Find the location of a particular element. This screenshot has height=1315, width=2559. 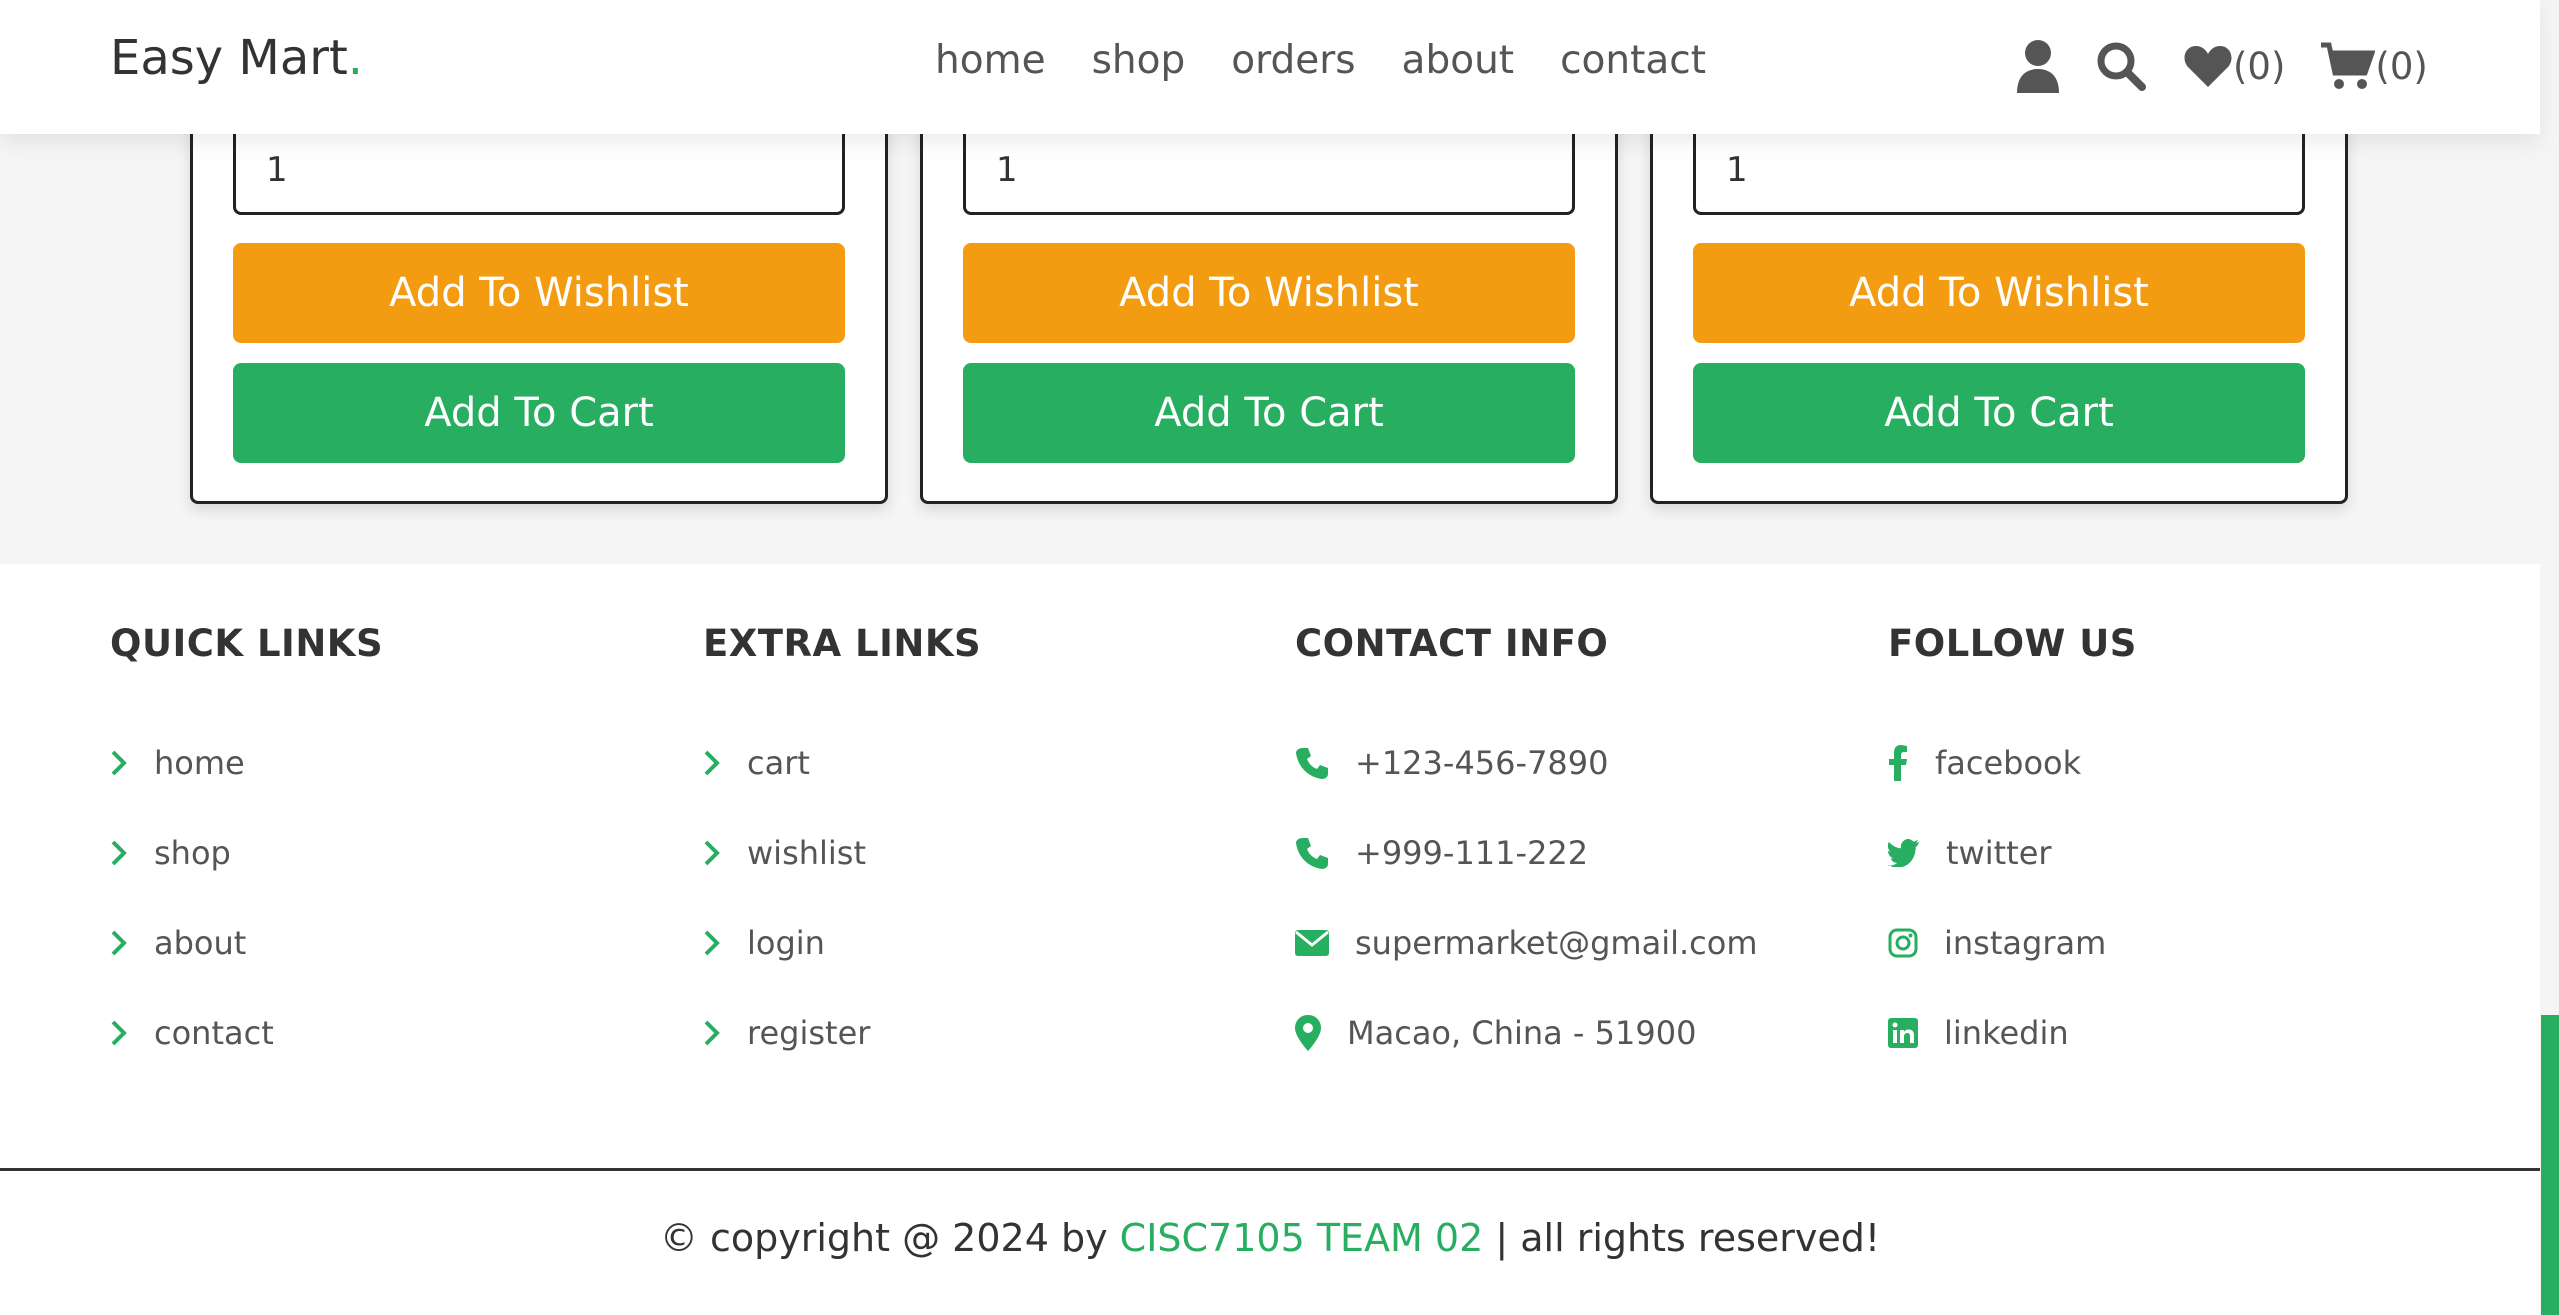

social-linkedin: linkedin is located at coordinates (1997, 1033).